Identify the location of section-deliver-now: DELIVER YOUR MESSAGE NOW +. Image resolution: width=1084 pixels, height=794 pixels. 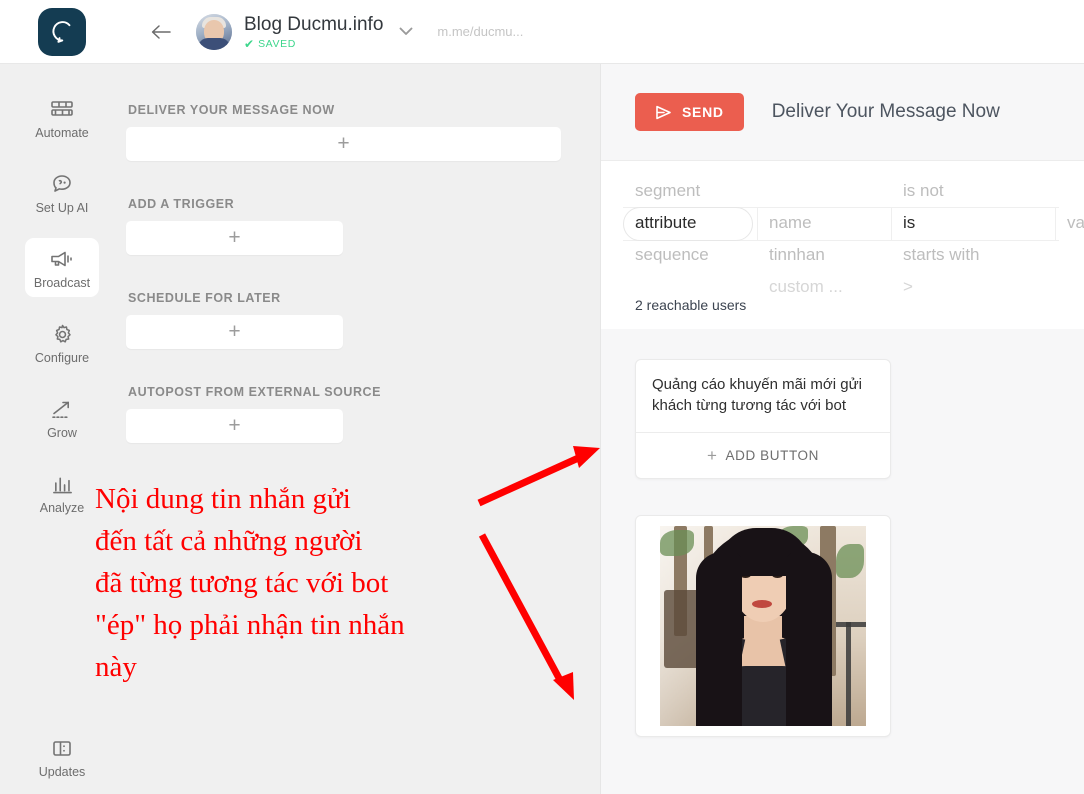
(343, 132).